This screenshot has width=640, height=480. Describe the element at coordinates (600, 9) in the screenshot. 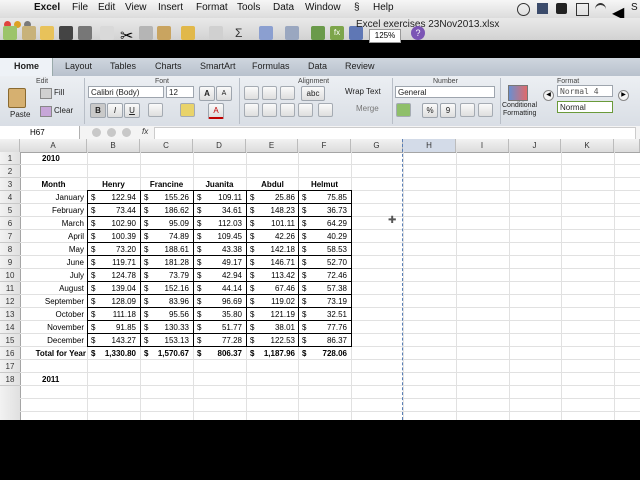

I see `wifi-icon` at that location.